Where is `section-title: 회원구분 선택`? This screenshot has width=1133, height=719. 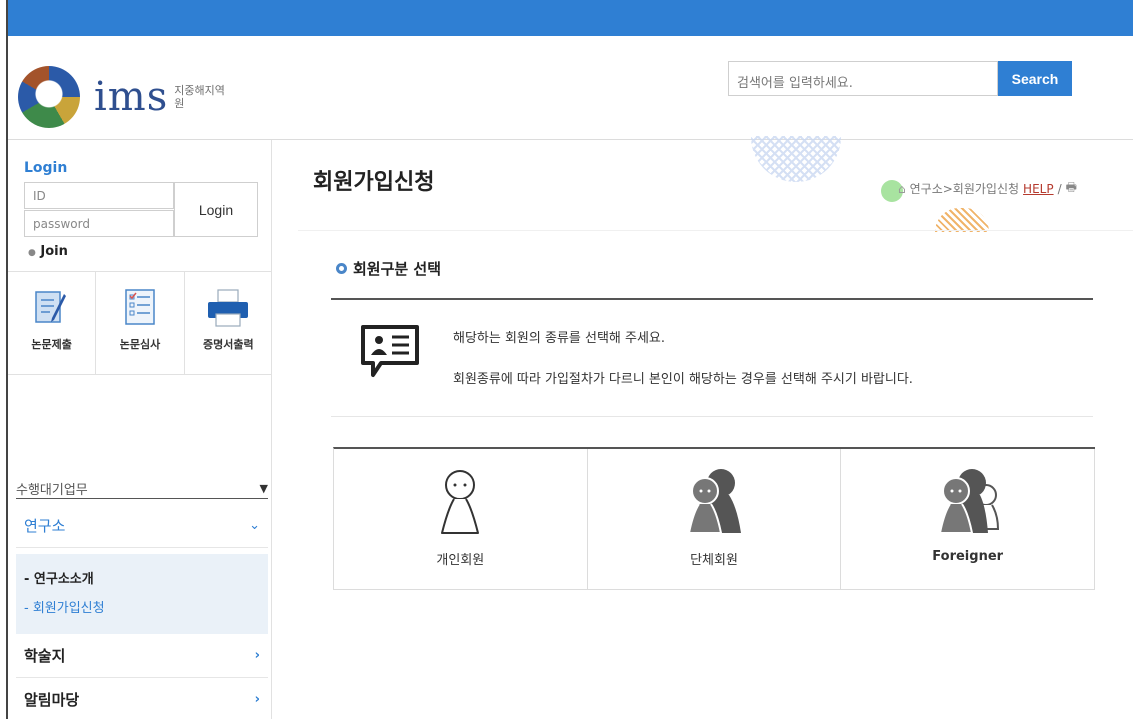 section-title: 회원구분 선택 is located at coordinates (388, 268).